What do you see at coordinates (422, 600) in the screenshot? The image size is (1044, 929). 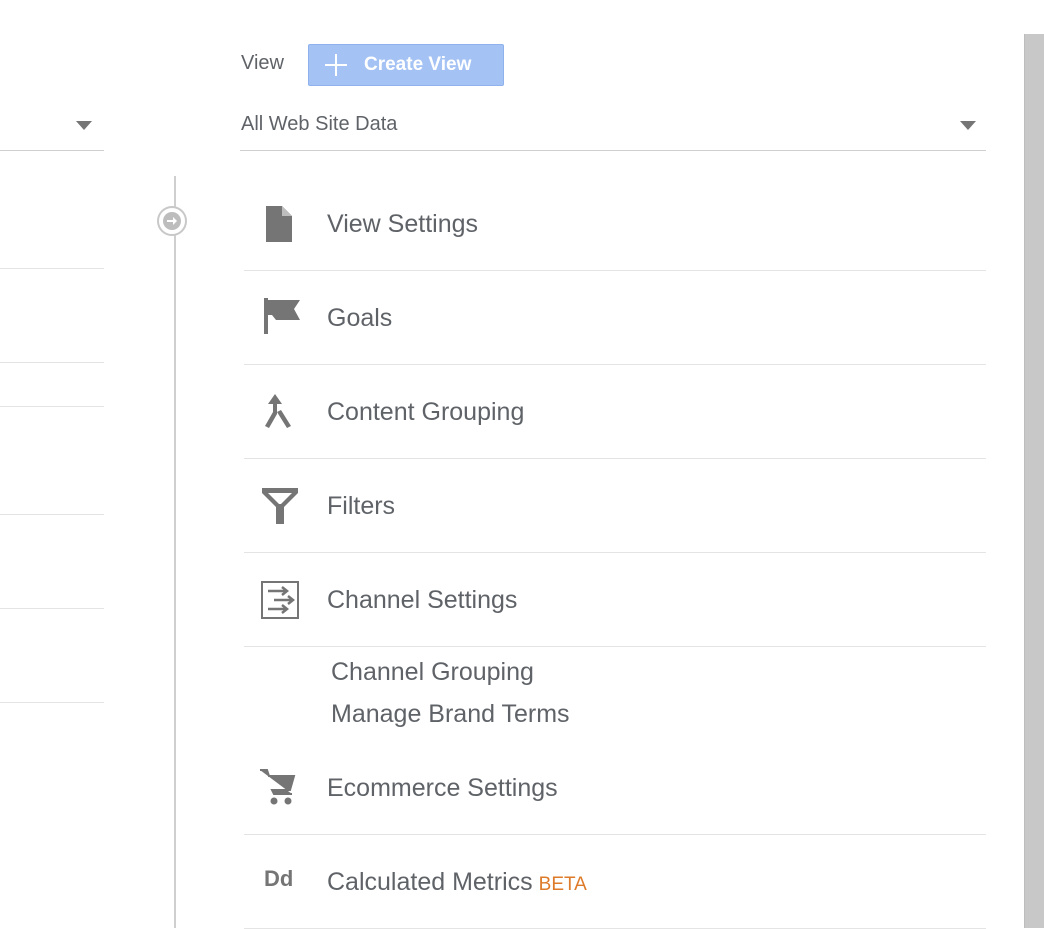 I see `menu-label: Channel Settings` at bounding box center [422, 600].